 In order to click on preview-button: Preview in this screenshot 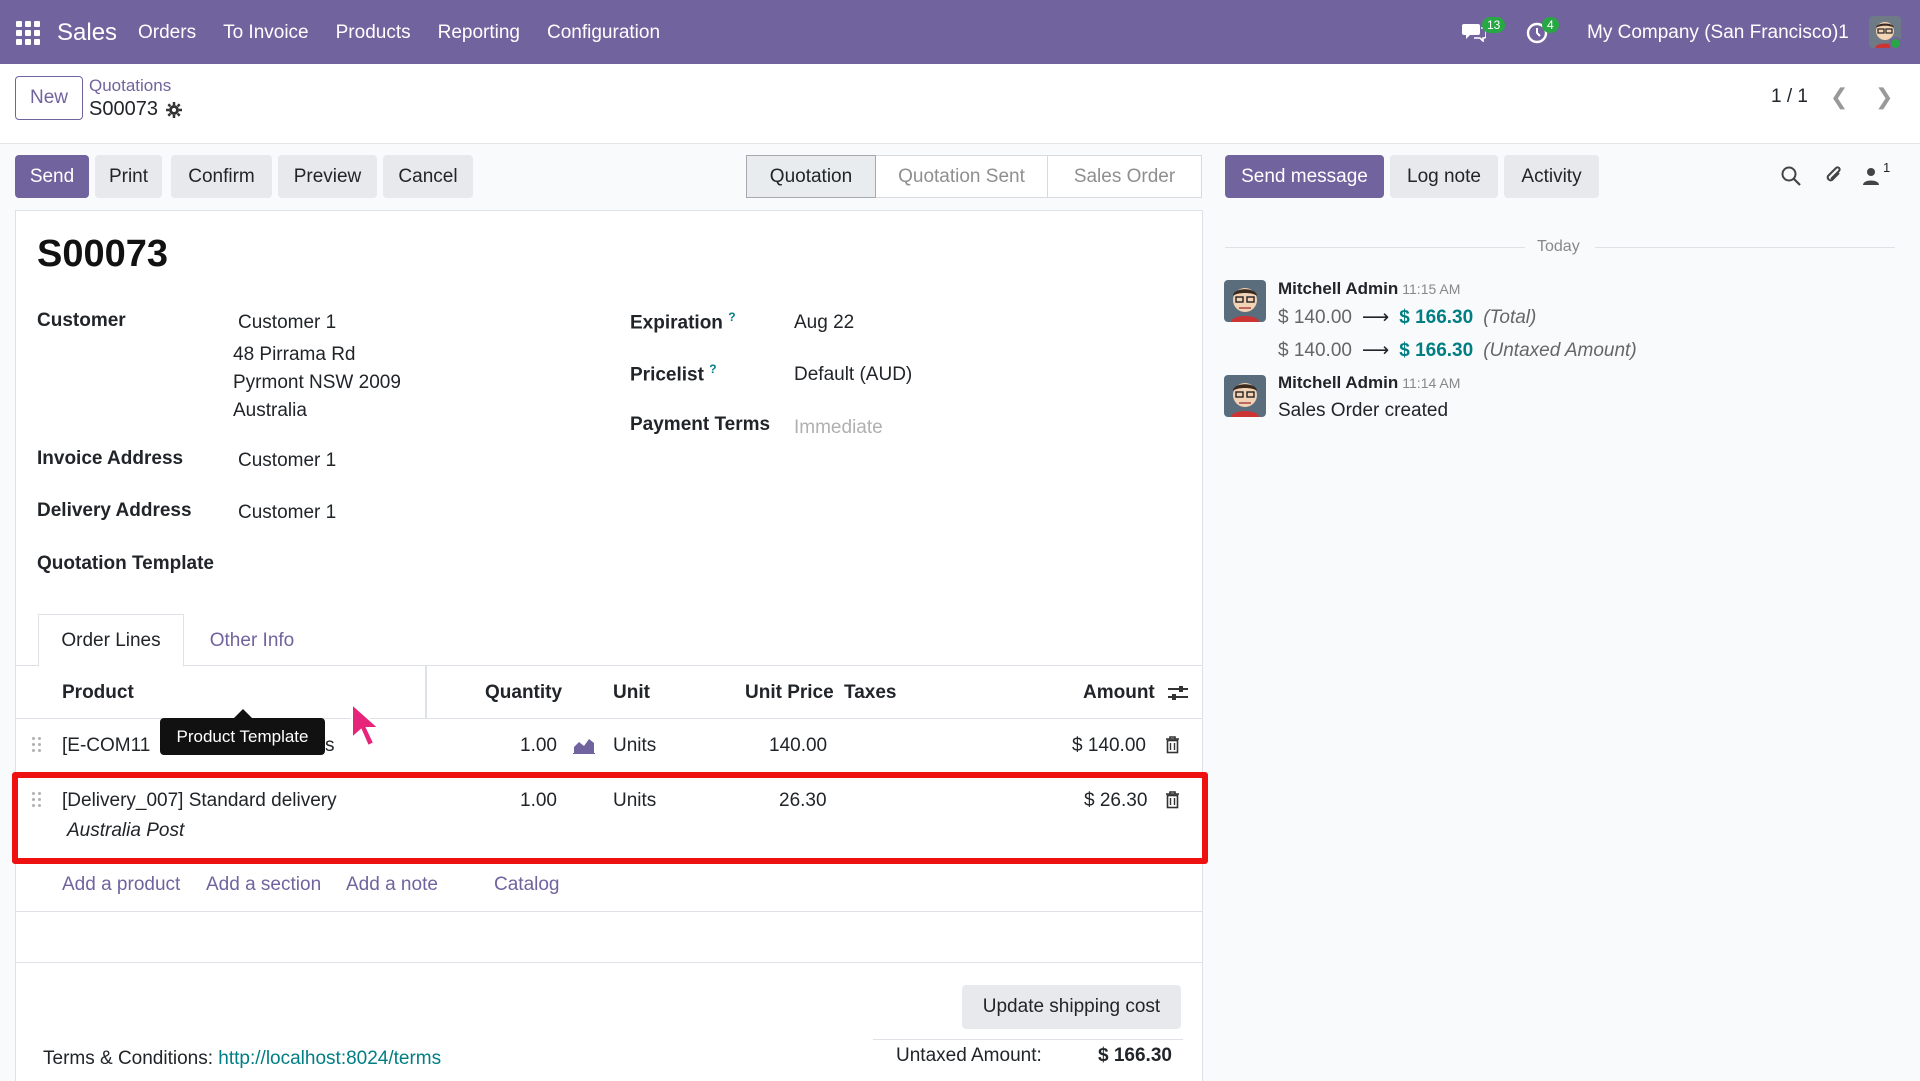, I will do `click(327, 176)`.